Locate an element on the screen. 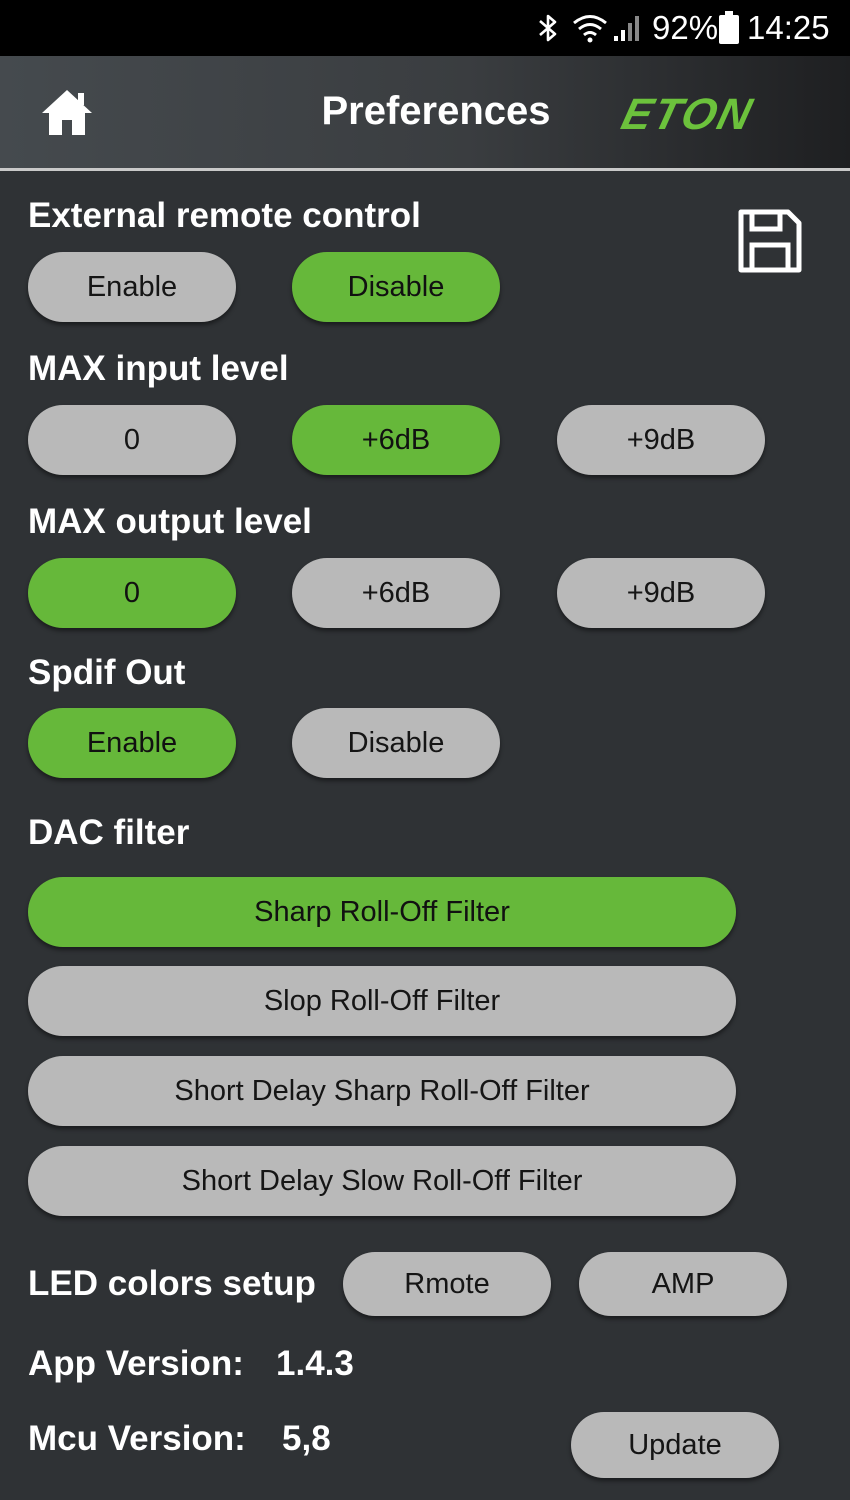  bluetooth-icon is located at coordinates (548, 28).